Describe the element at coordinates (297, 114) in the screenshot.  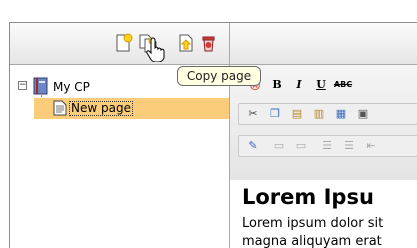
I see `paste-icon: ▤` at that location.